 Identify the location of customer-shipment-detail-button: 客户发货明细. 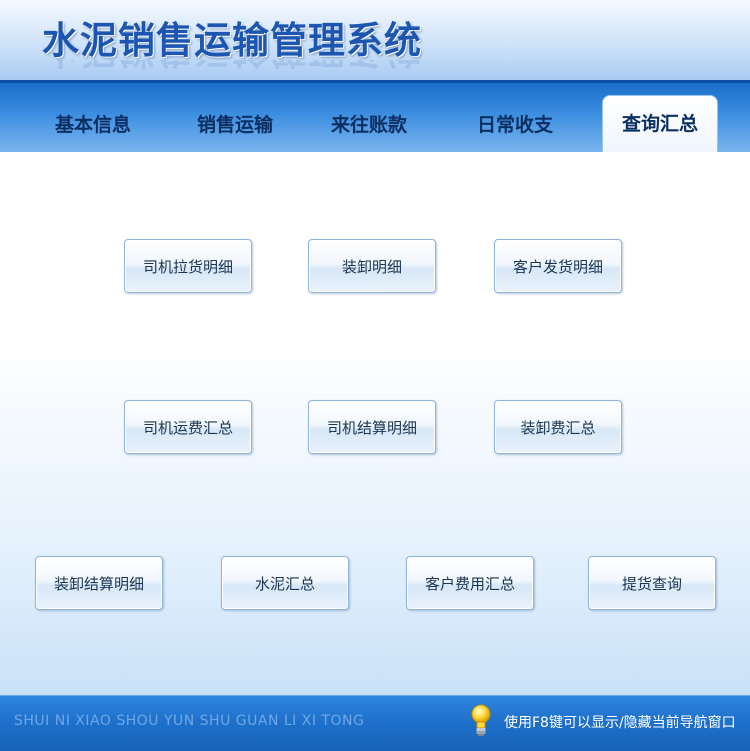
(558, 266).